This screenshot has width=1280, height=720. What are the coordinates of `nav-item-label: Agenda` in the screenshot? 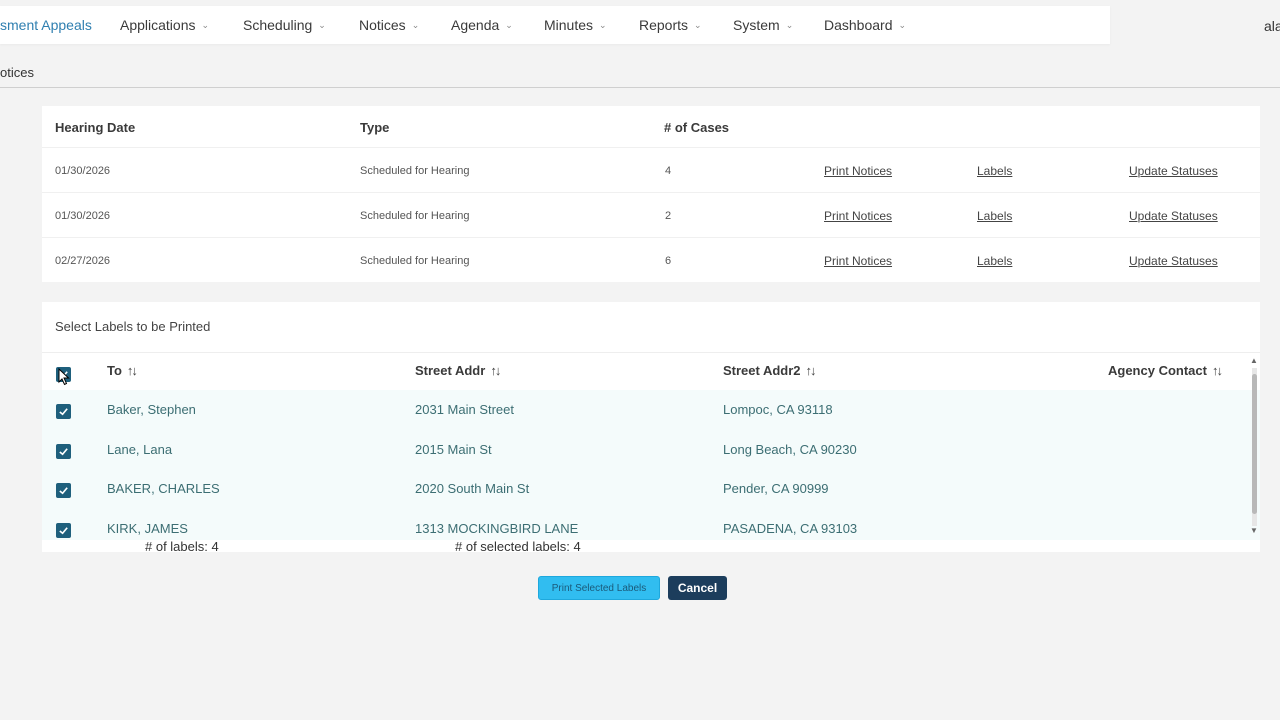 It's located at (475, 25).